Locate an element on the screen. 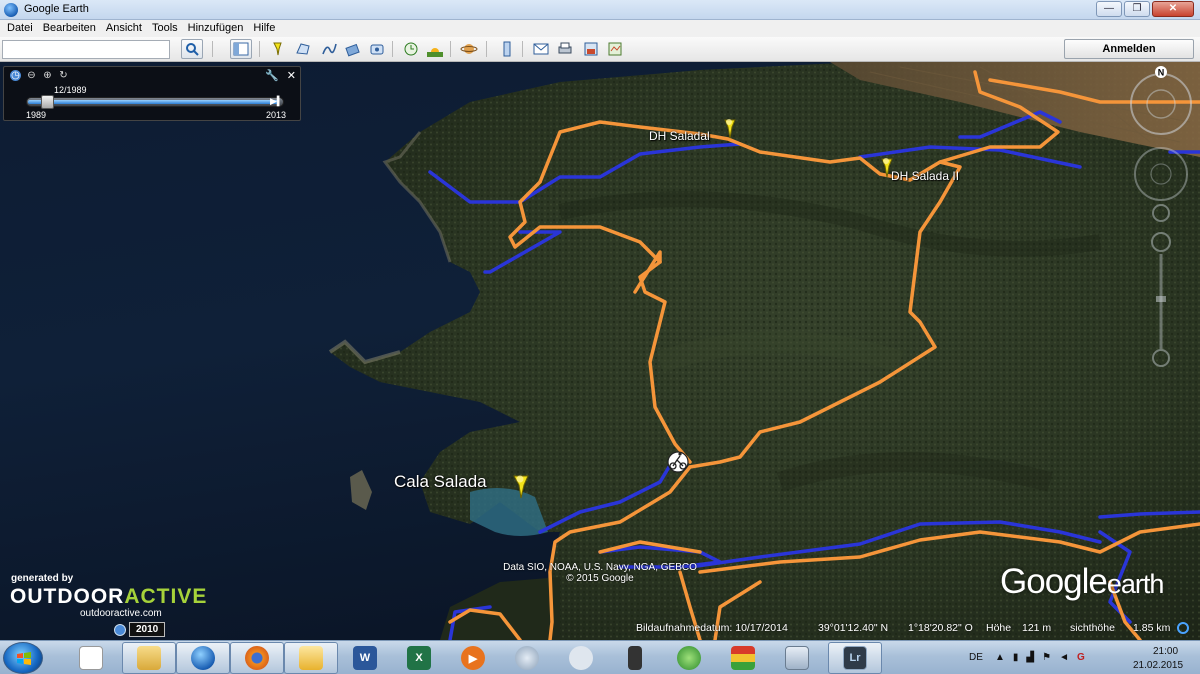  wrench-icon: 🔧 is located at coordinates (272, 75).